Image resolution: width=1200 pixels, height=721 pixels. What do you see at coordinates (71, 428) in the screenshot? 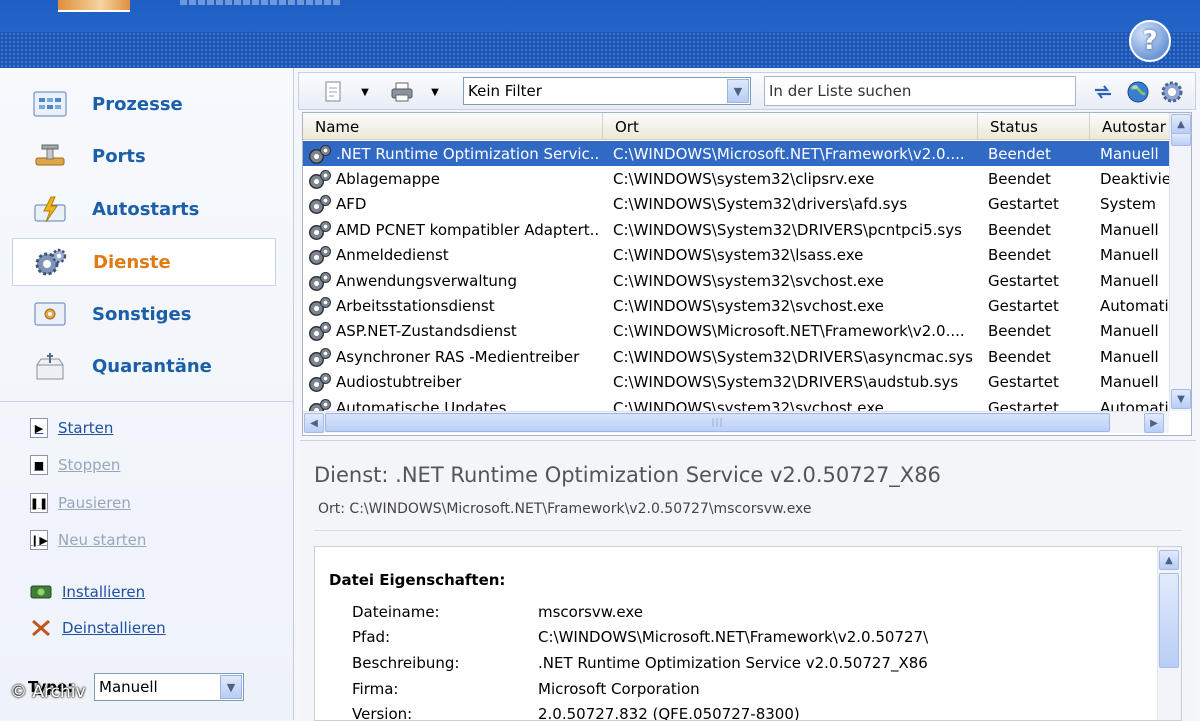
I see `start-button: ▶ Starten` at bounding box center [71, 428].